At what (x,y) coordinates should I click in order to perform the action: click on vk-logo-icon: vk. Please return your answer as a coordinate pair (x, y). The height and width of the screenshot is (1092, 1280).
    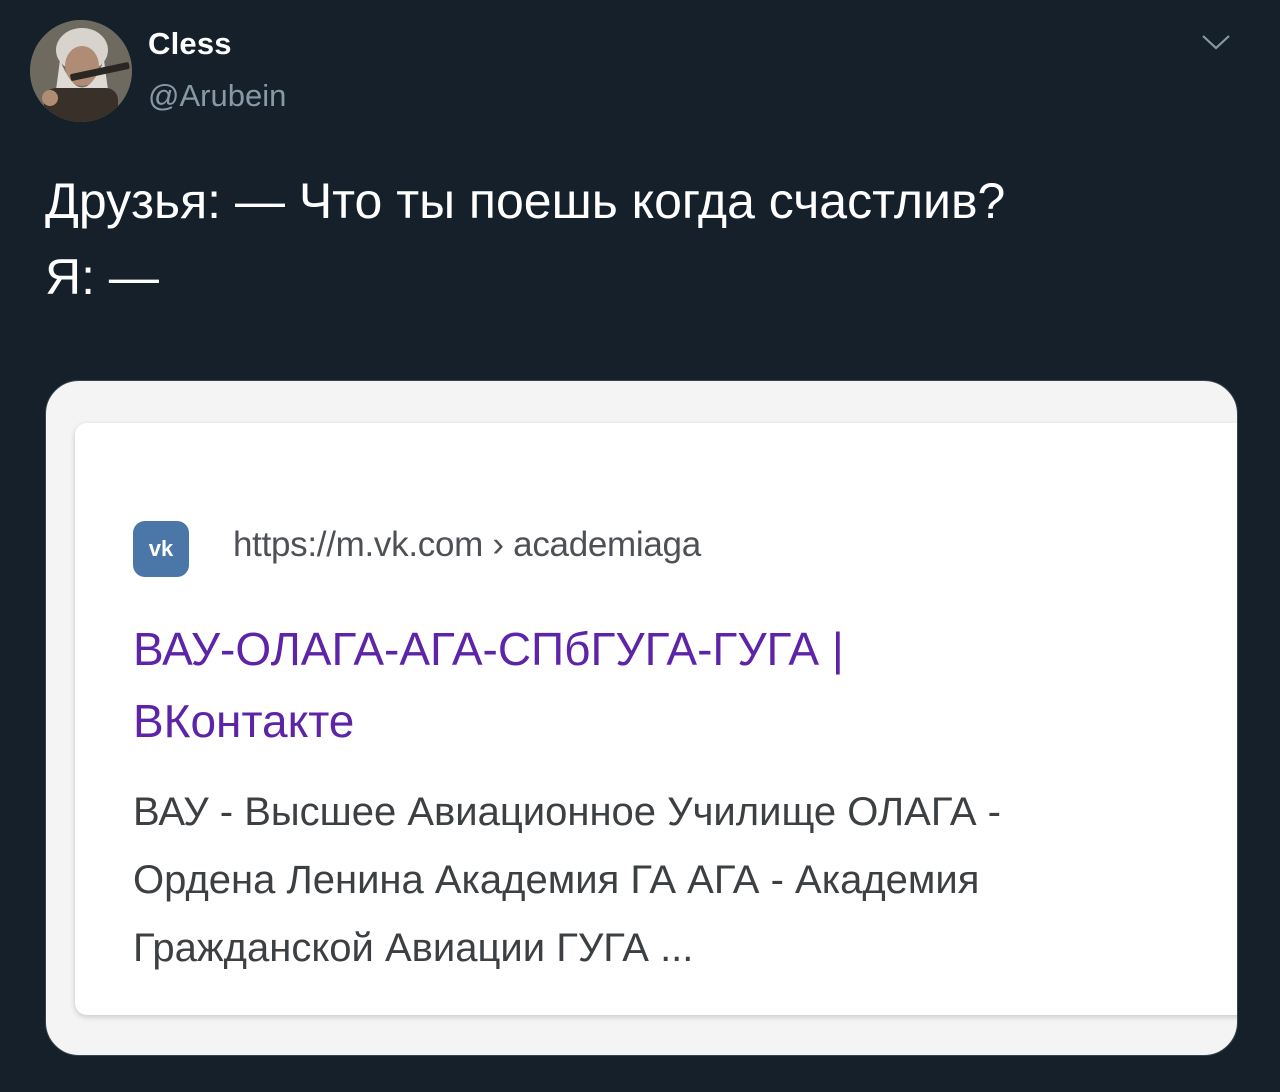
    Looking at the image, I should click on (161, 549).